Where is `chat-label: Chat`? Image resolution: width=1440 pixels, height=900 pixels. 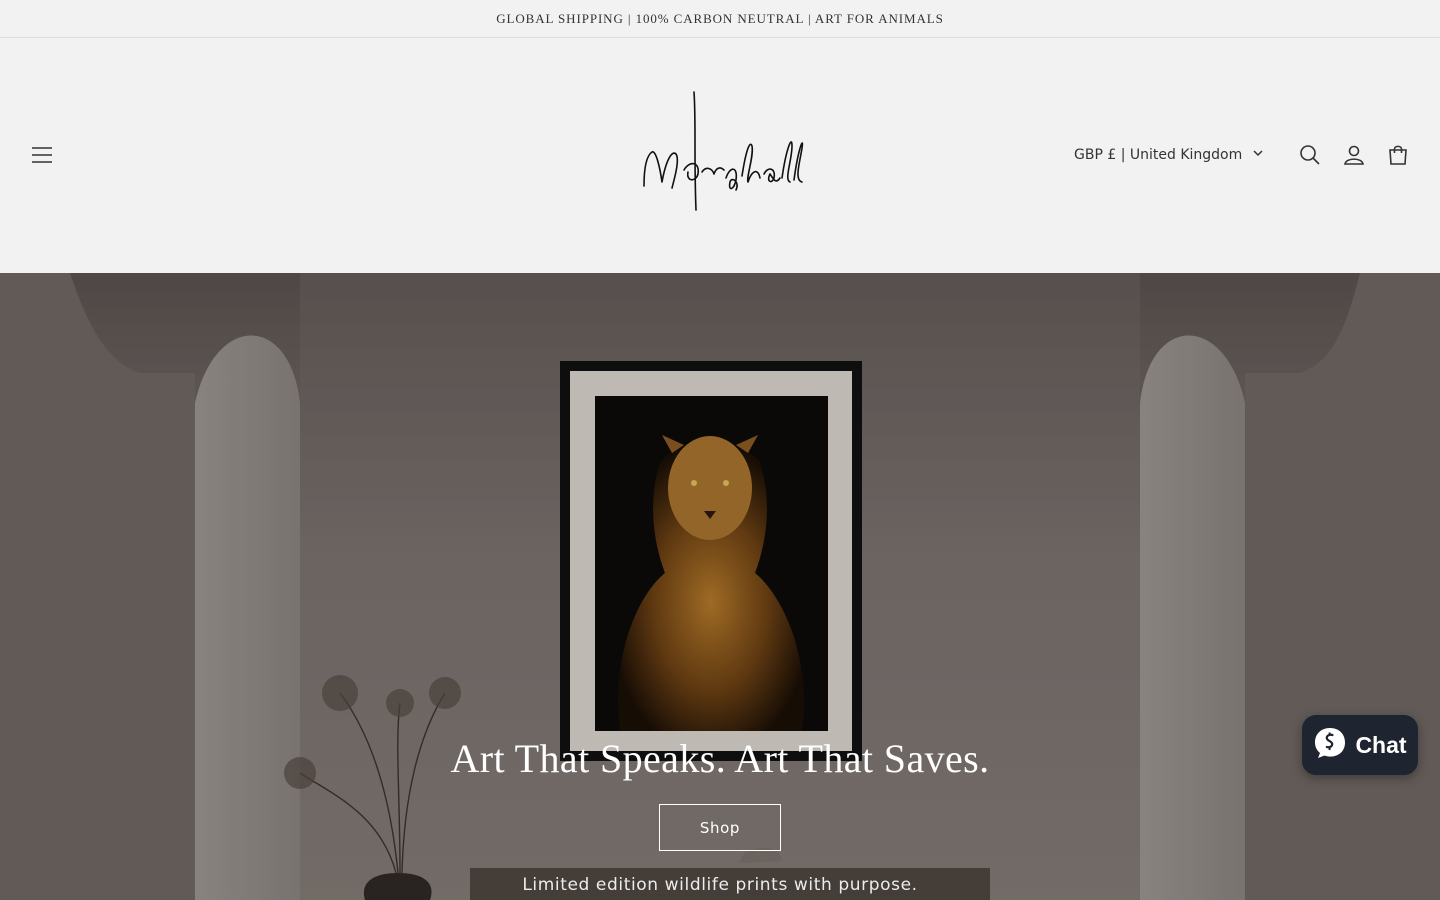
chat-label: Chat is located at coordinates (1381, 744).